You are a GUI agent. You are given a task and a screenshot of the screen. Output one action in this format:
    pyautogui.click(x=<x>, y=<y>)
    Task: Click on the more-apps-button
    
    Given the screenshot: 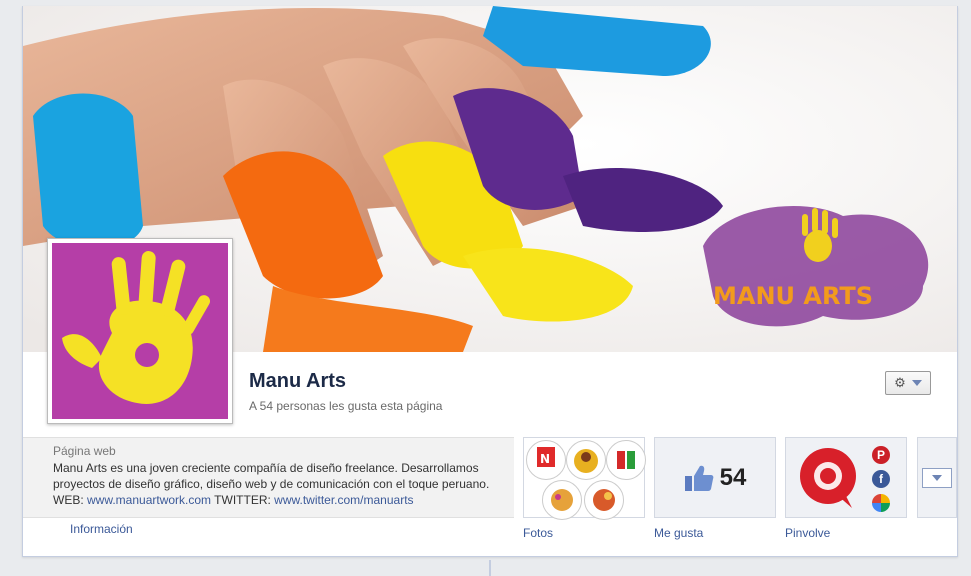 What is the action you would take?
    pyautogui.click(x=937, y=478)
    